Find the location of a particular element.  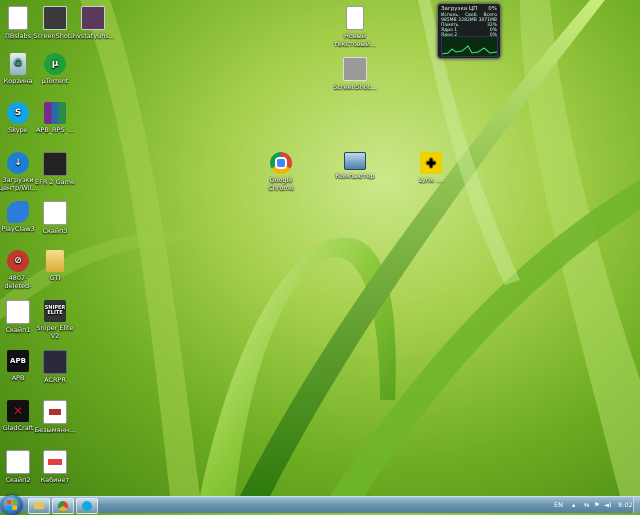

computer-icon is located at coordinates (355, 161).